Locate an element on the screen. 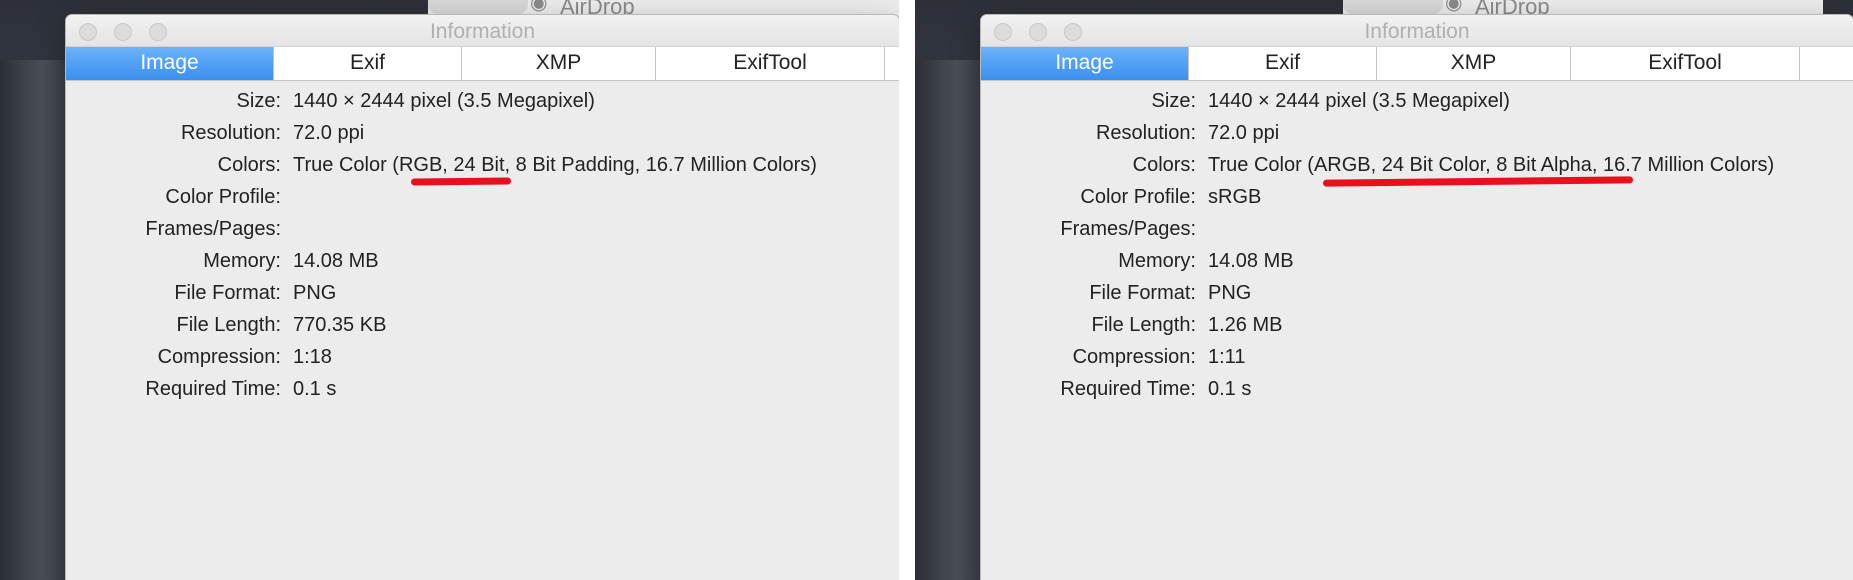 The height and width of the screenshot is (580, 1853). info-value: 1:18 is located at coordinates (312, 356).